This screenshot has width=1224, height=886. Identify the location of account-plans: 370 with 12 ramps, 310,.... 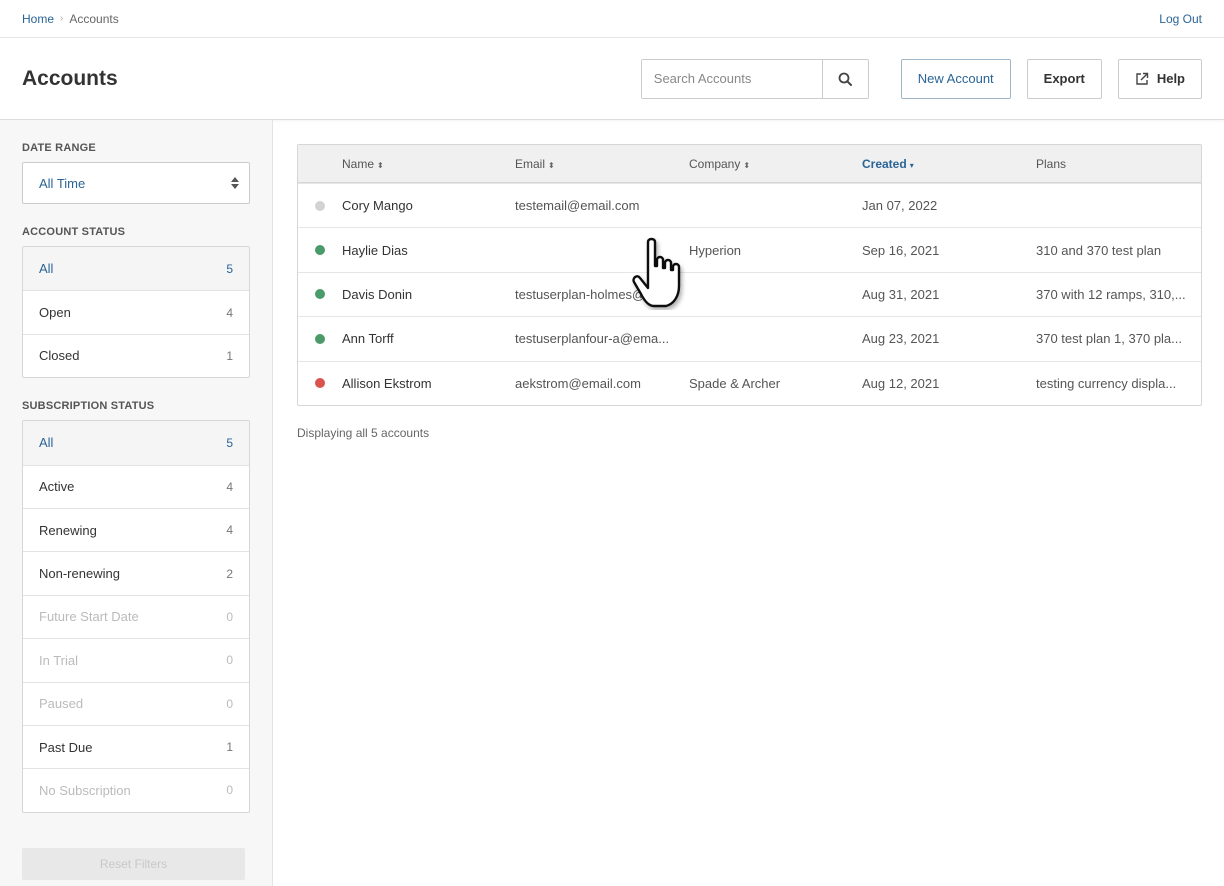
(1111, 294).